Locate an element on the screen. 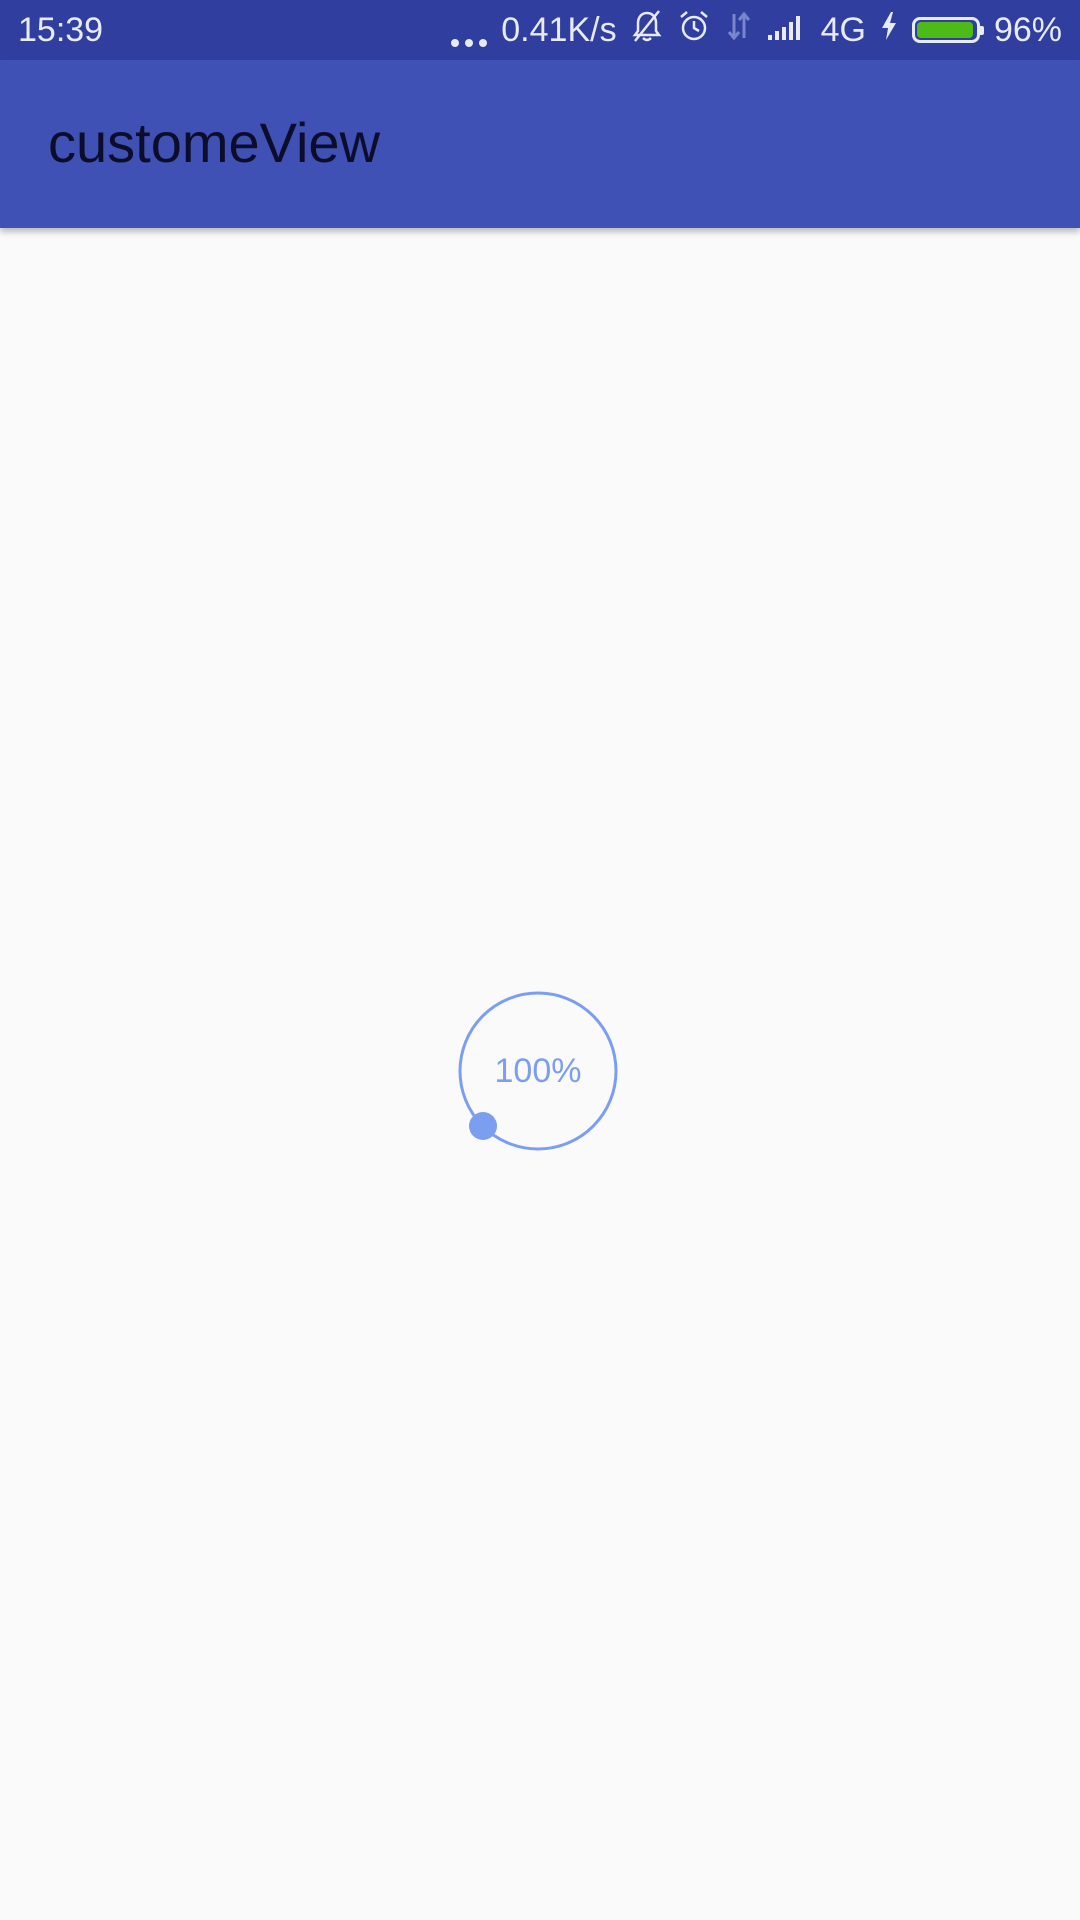  status-bar: 15:39 0.41K/s 4G 96% is located at coordinates (540, 30).